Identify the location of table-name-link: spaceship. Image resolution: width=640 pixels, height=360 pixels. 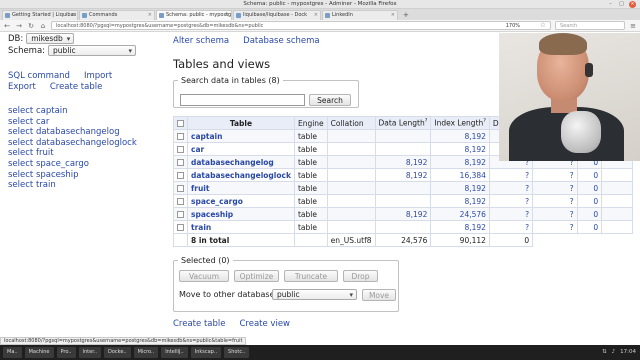
(241, 214).